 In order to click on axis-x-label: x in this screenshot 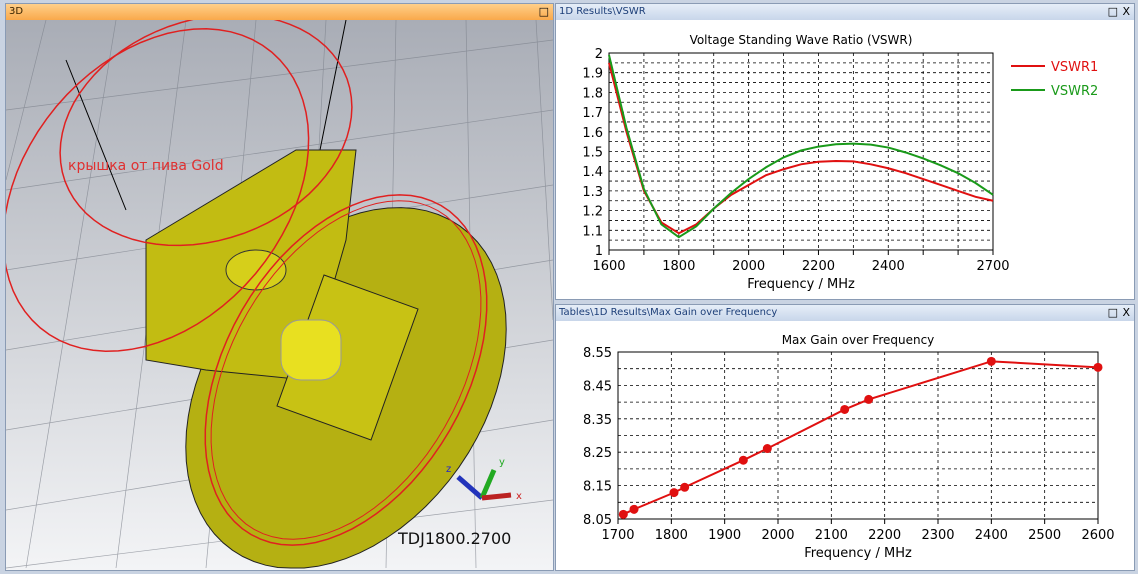, I will do `click(519, 496)`.